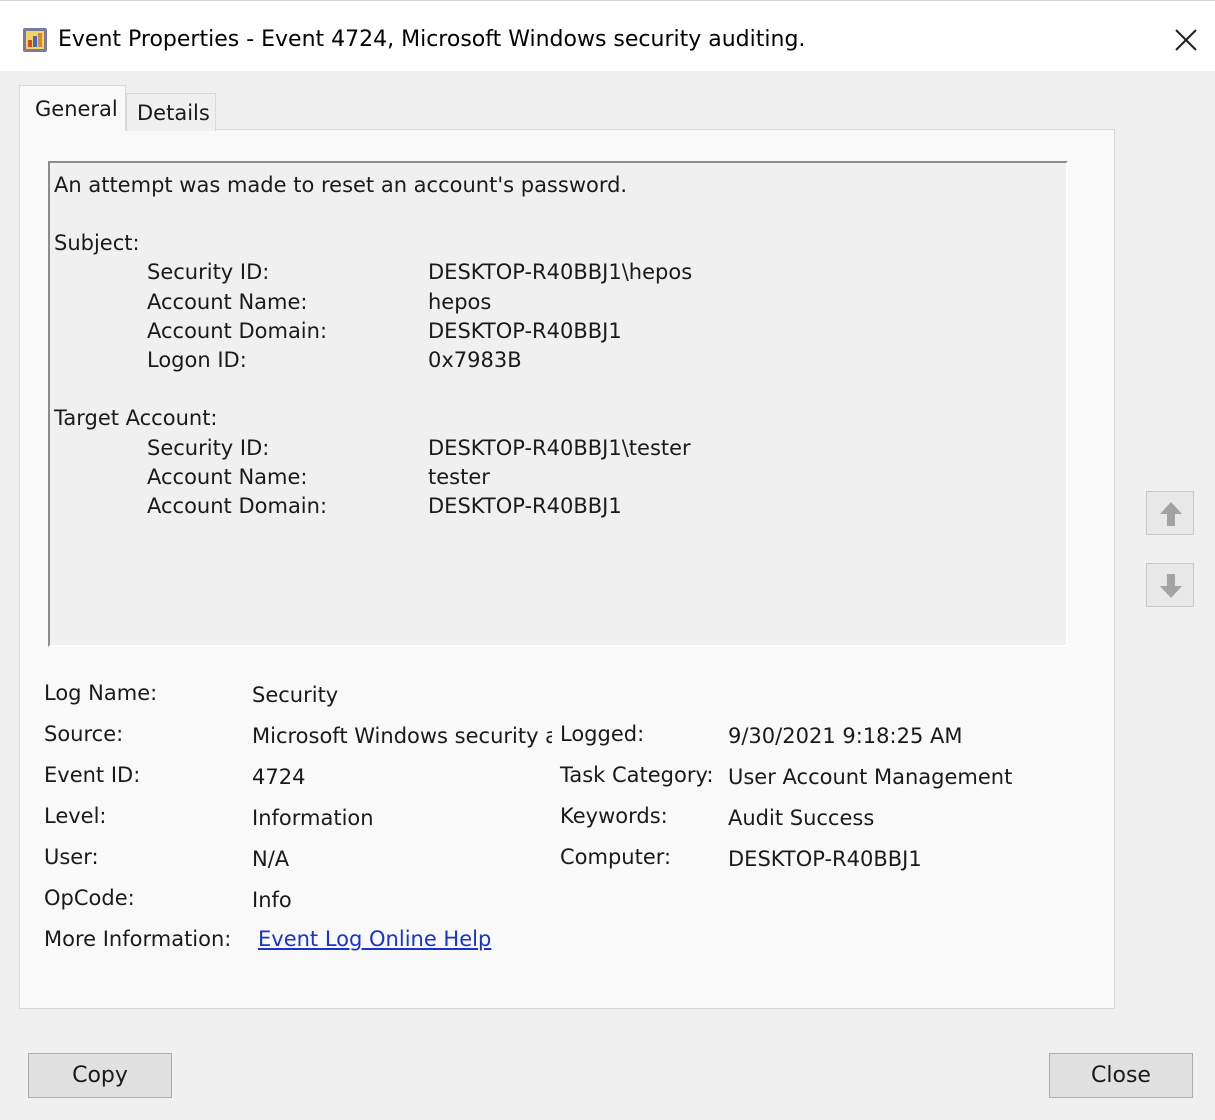  I want to click on source-value: Microsoft Windows security auditing., so click(402, 736).